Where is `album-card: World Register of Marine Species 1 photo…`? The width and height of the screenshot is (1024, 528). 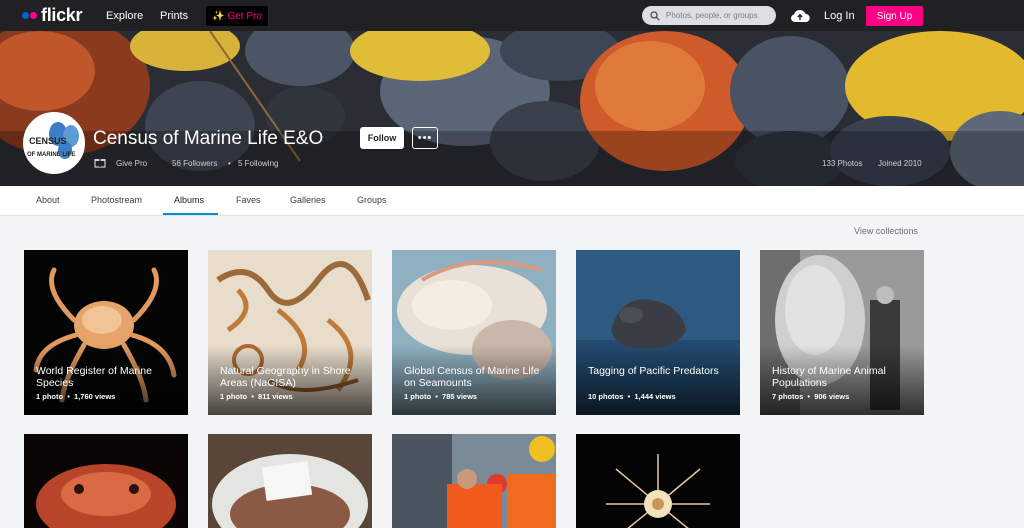
album-card: World Register of Marine Species 1 photo… is located at coordinates (106, 332).